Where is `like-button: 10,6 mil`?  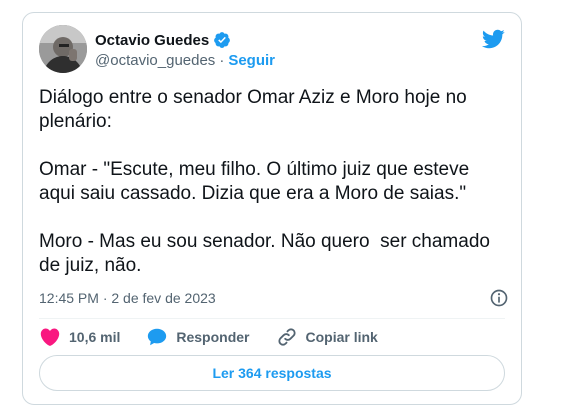 like-button: 10,6 mil is located at coordinates (79, 337).